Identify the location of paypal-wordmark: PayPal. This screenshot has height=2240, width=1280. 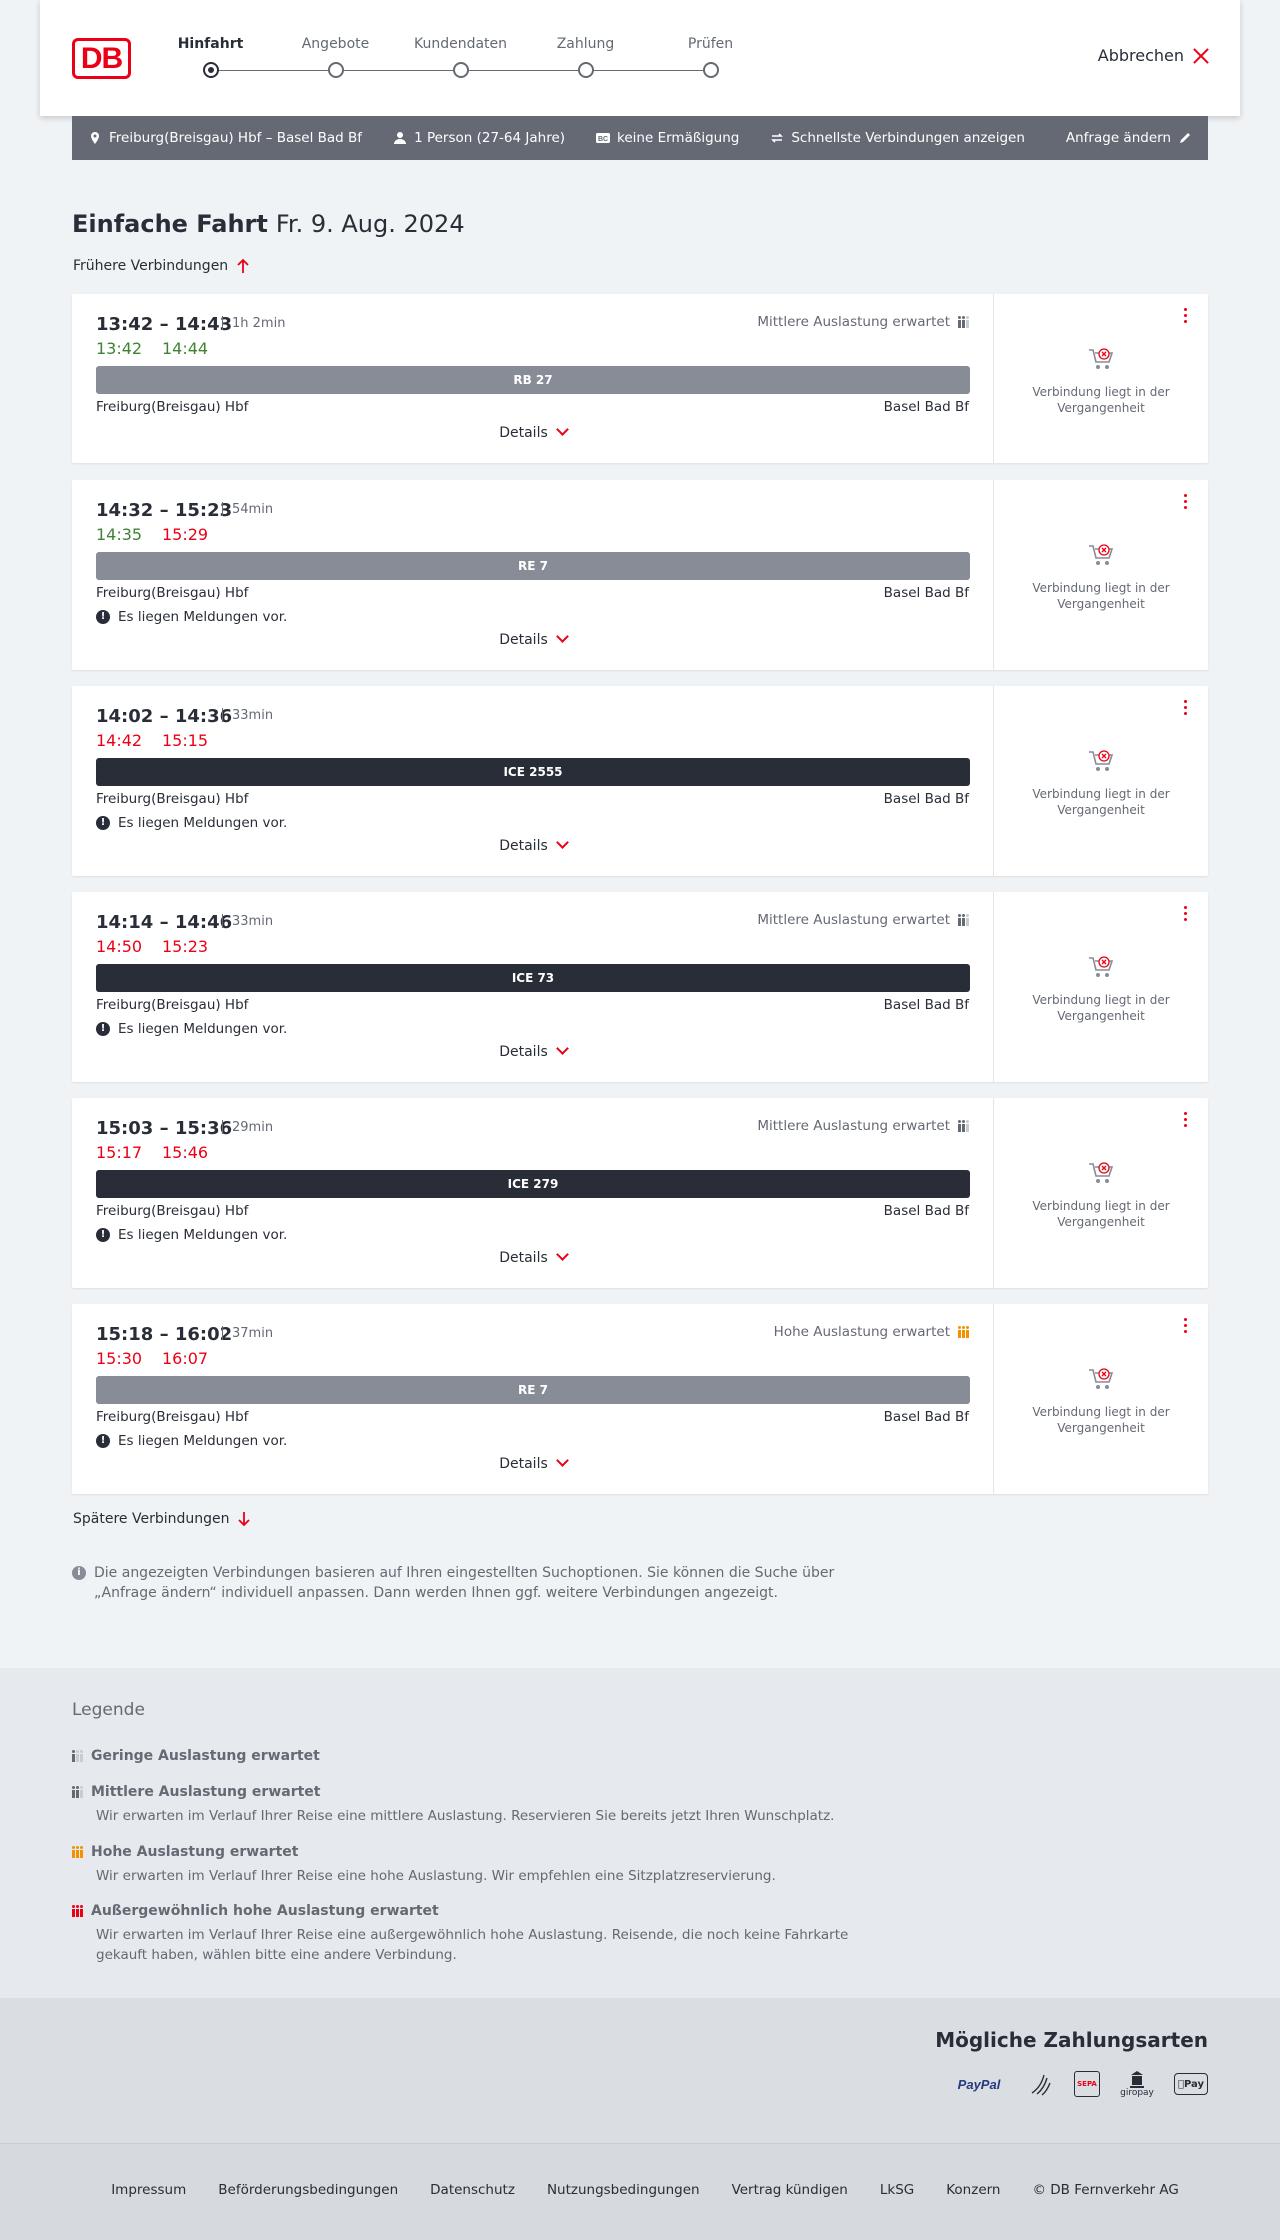
(979, 2084).